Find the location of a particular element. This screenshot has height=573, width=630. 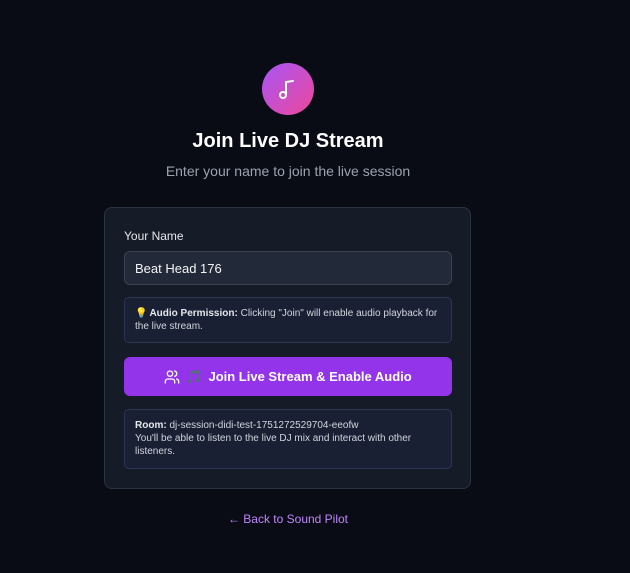

name-label: Your Name is located at coordinates (154, 236).